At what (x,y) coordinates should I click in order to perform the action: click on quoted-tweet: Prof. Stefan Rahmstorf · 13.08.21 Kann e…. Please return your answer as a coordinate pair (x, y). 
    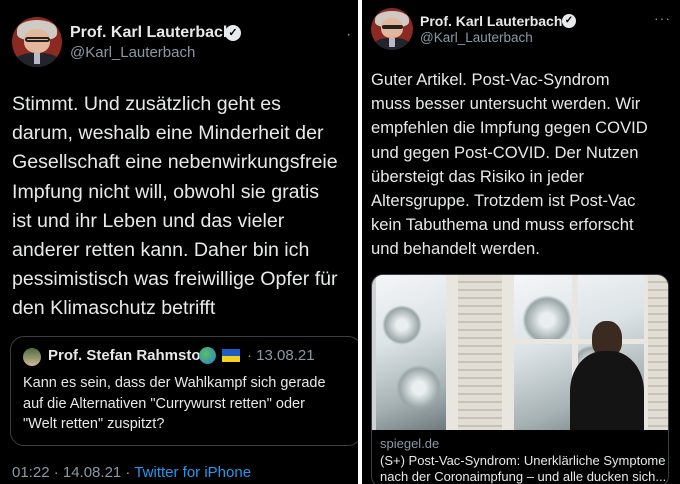
    Looking at the image, I should click on (184, 391).